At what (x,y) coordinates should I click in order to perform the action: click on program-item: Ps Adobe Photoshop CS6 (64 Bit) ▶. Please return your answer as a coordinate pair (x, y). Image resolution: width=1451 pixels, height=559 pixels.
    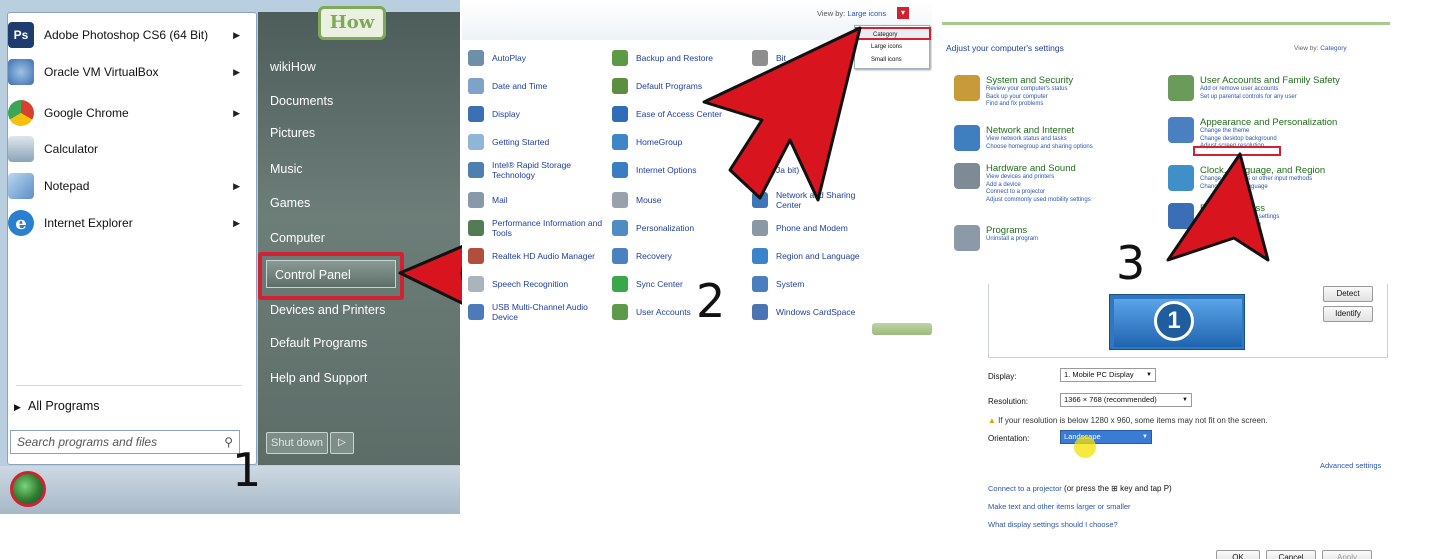
    Looking at the image, I should click on (128, 35).